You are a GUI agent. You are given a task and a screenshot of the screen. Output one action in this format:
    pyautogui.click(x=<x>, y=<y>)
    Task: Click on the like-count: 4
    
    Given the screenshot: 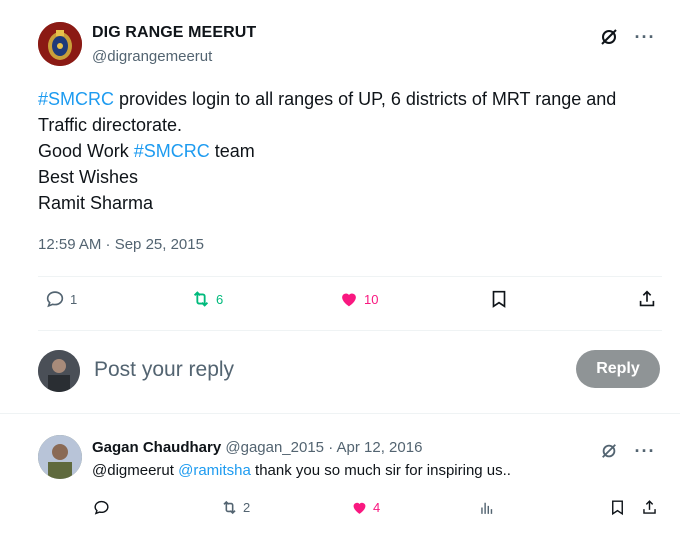 What is the action you would take?
    pyautogui.click(x=377, y=507)
    